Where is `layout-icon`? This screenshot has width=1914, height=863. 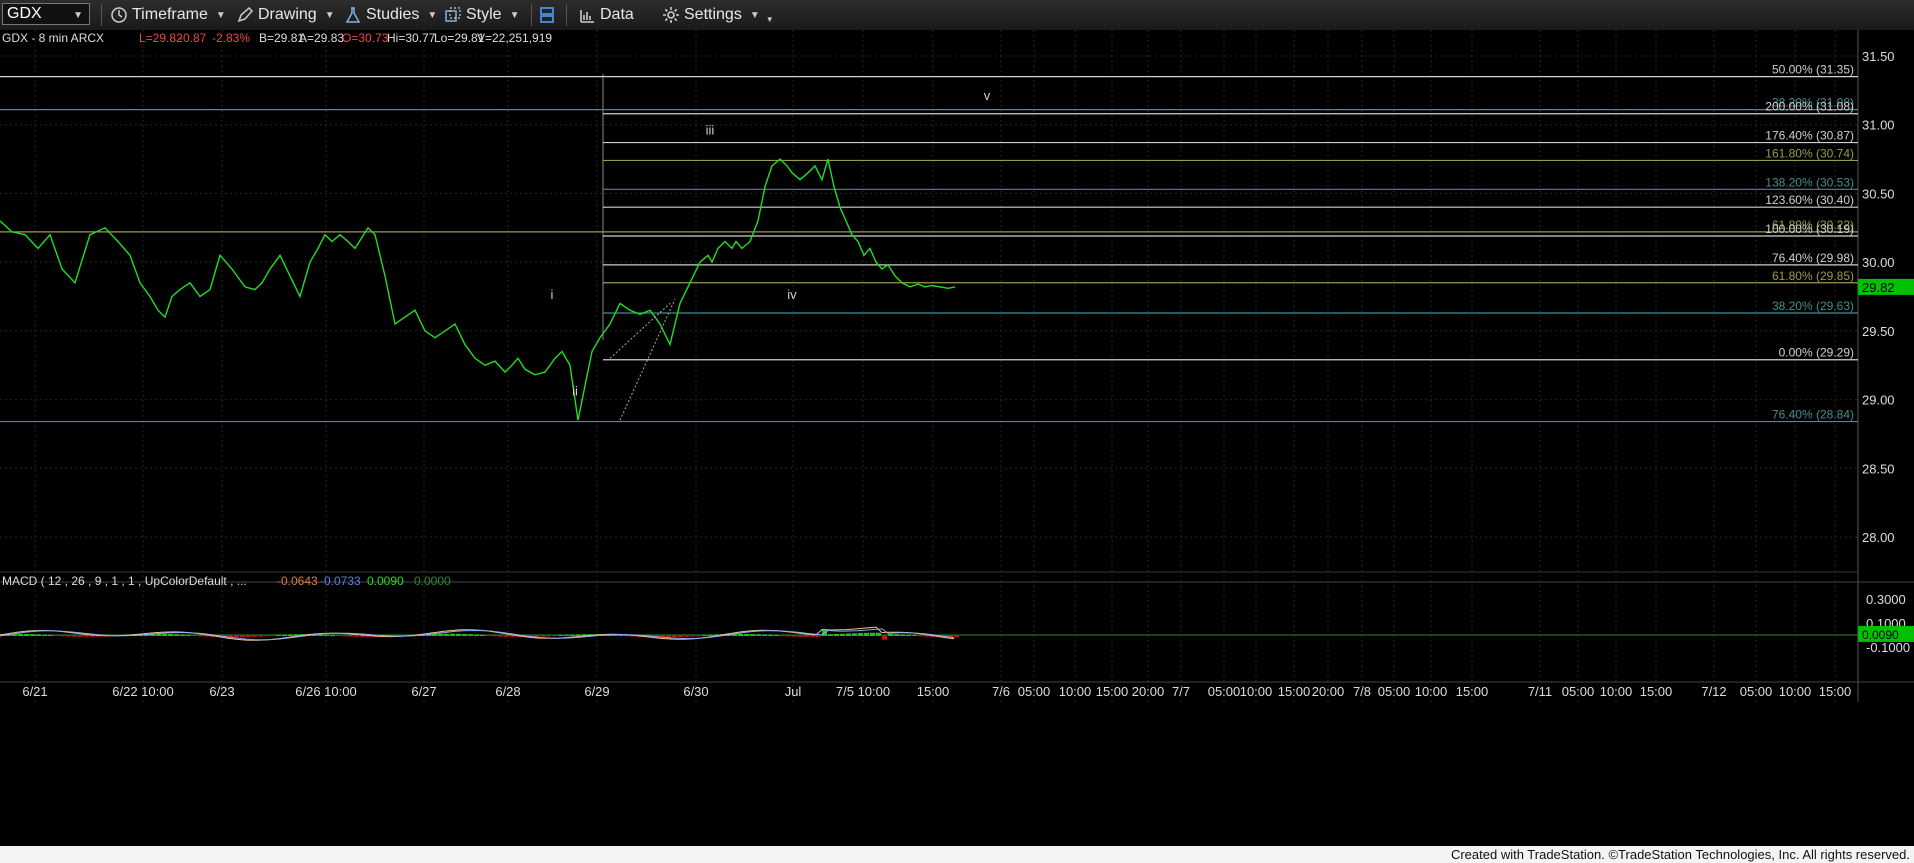
layout-icon is located at coordinates (547, 15).